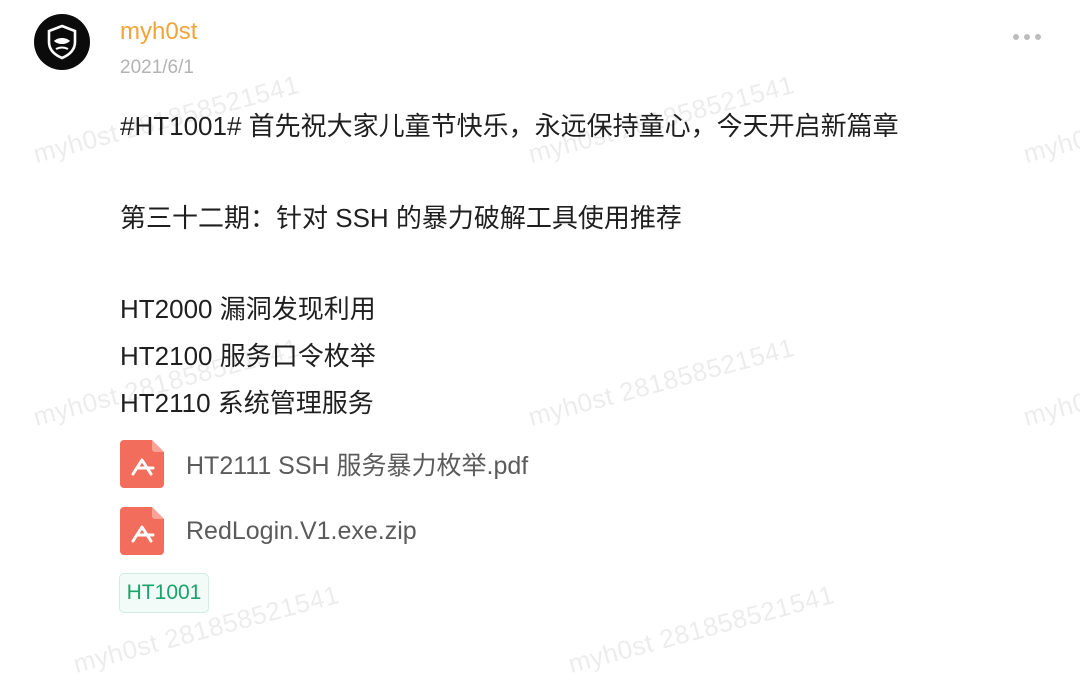 The height and width of the screenshot is (680, 1080). What do you see at coordinates (248, 309) in the screenshot?
I see `post-text-line: HT2000 漏洞发现利用` at bounding box center [248, 309].